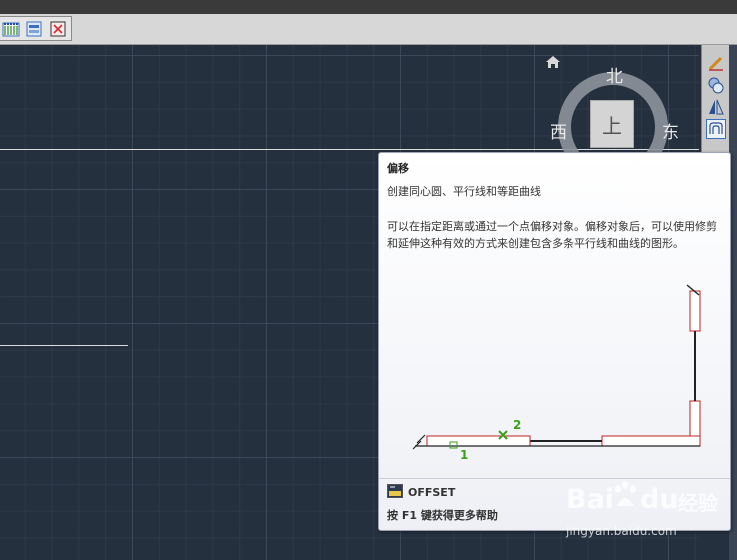 This screenshot has width=737, height=560. I want to click on hatch-icon, so click(11, 29).